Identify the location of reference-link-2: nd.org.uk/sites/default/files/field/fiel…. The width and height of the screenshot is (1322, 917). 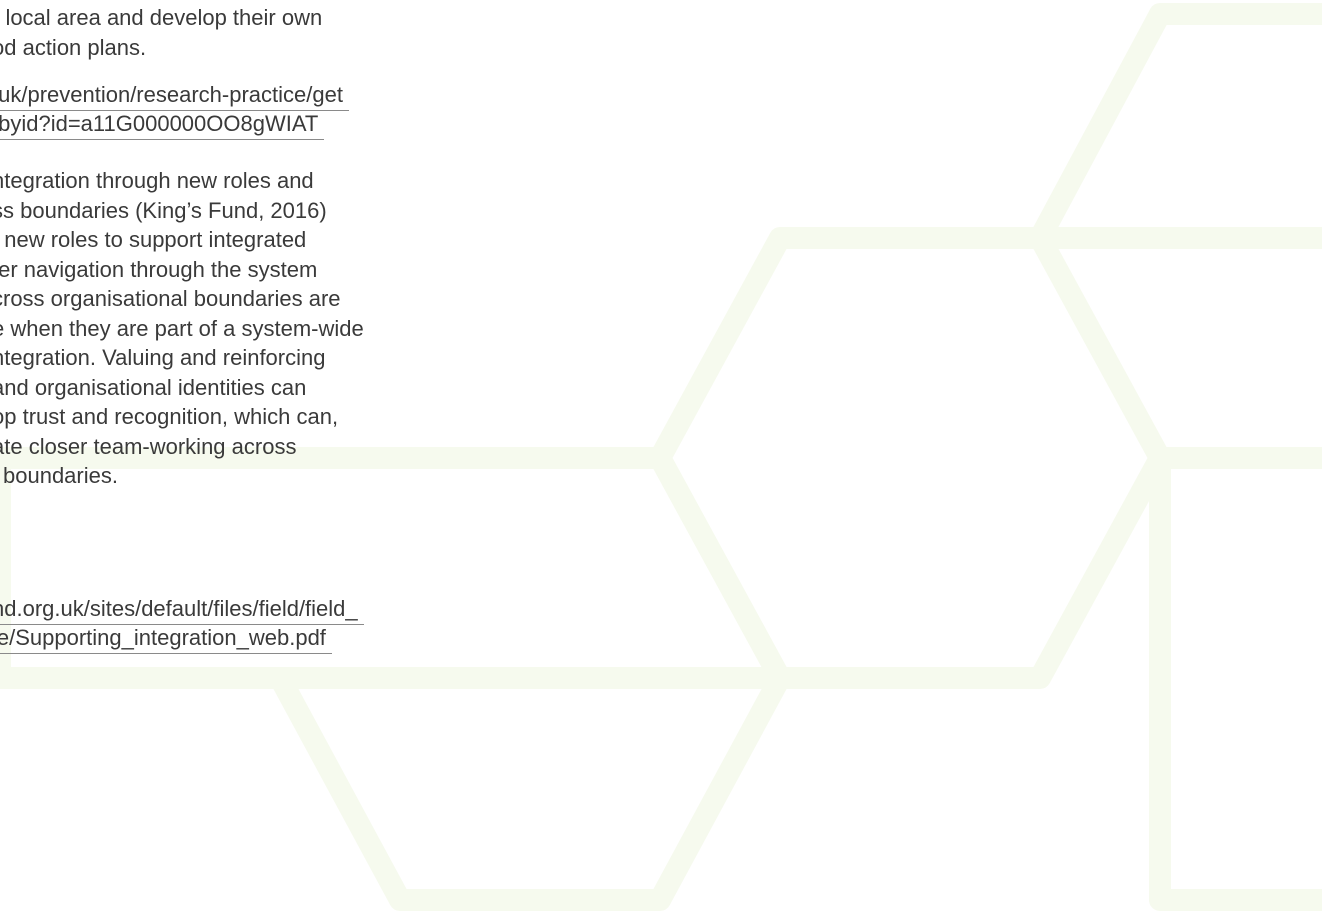
(182, 624).